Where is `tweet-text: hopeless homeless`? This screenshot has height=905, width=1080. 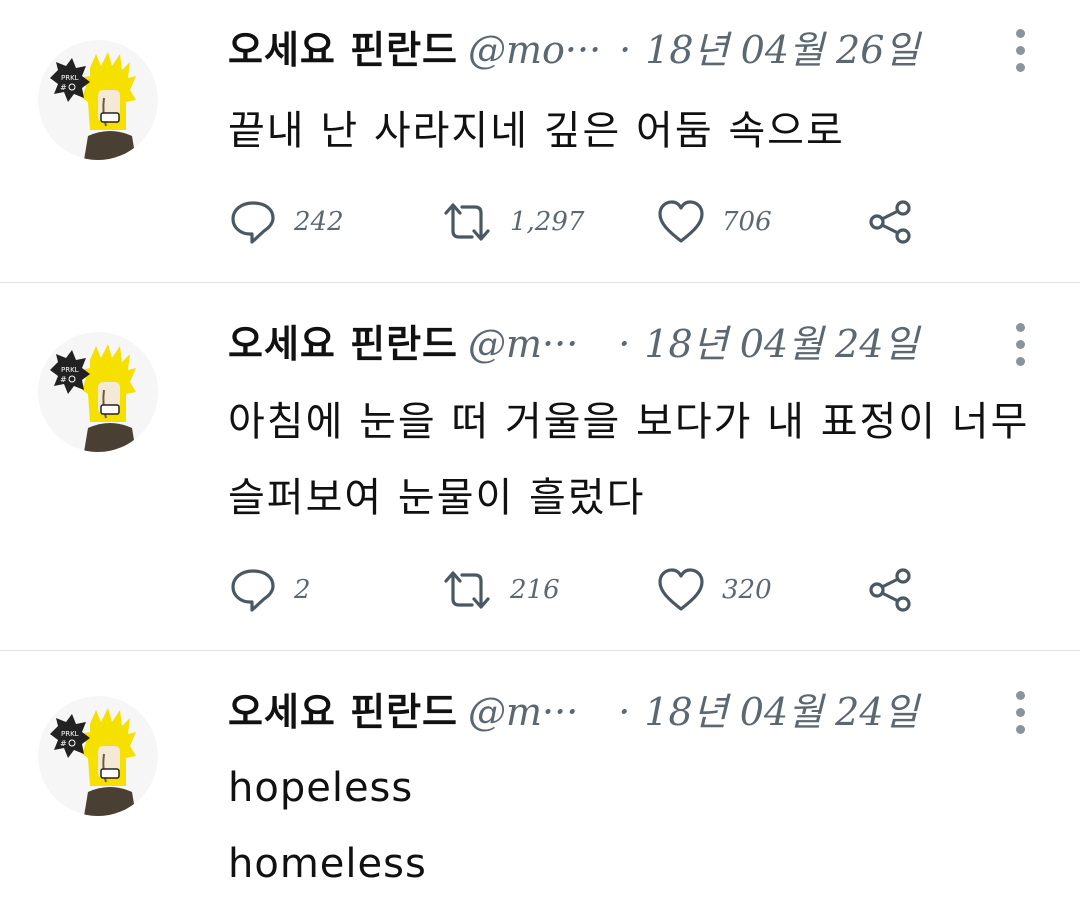
tweet-text: hopeless homeless is located at coordinates (634, 826).